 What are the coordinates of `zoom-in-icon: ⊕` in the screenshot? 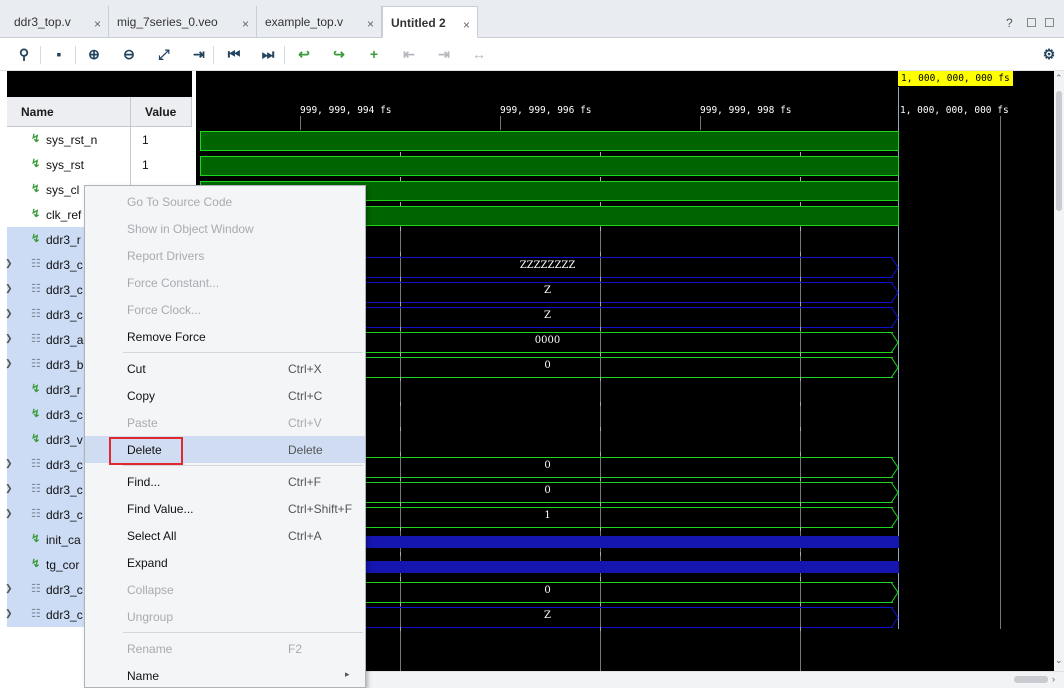 It's located at (94, 54).